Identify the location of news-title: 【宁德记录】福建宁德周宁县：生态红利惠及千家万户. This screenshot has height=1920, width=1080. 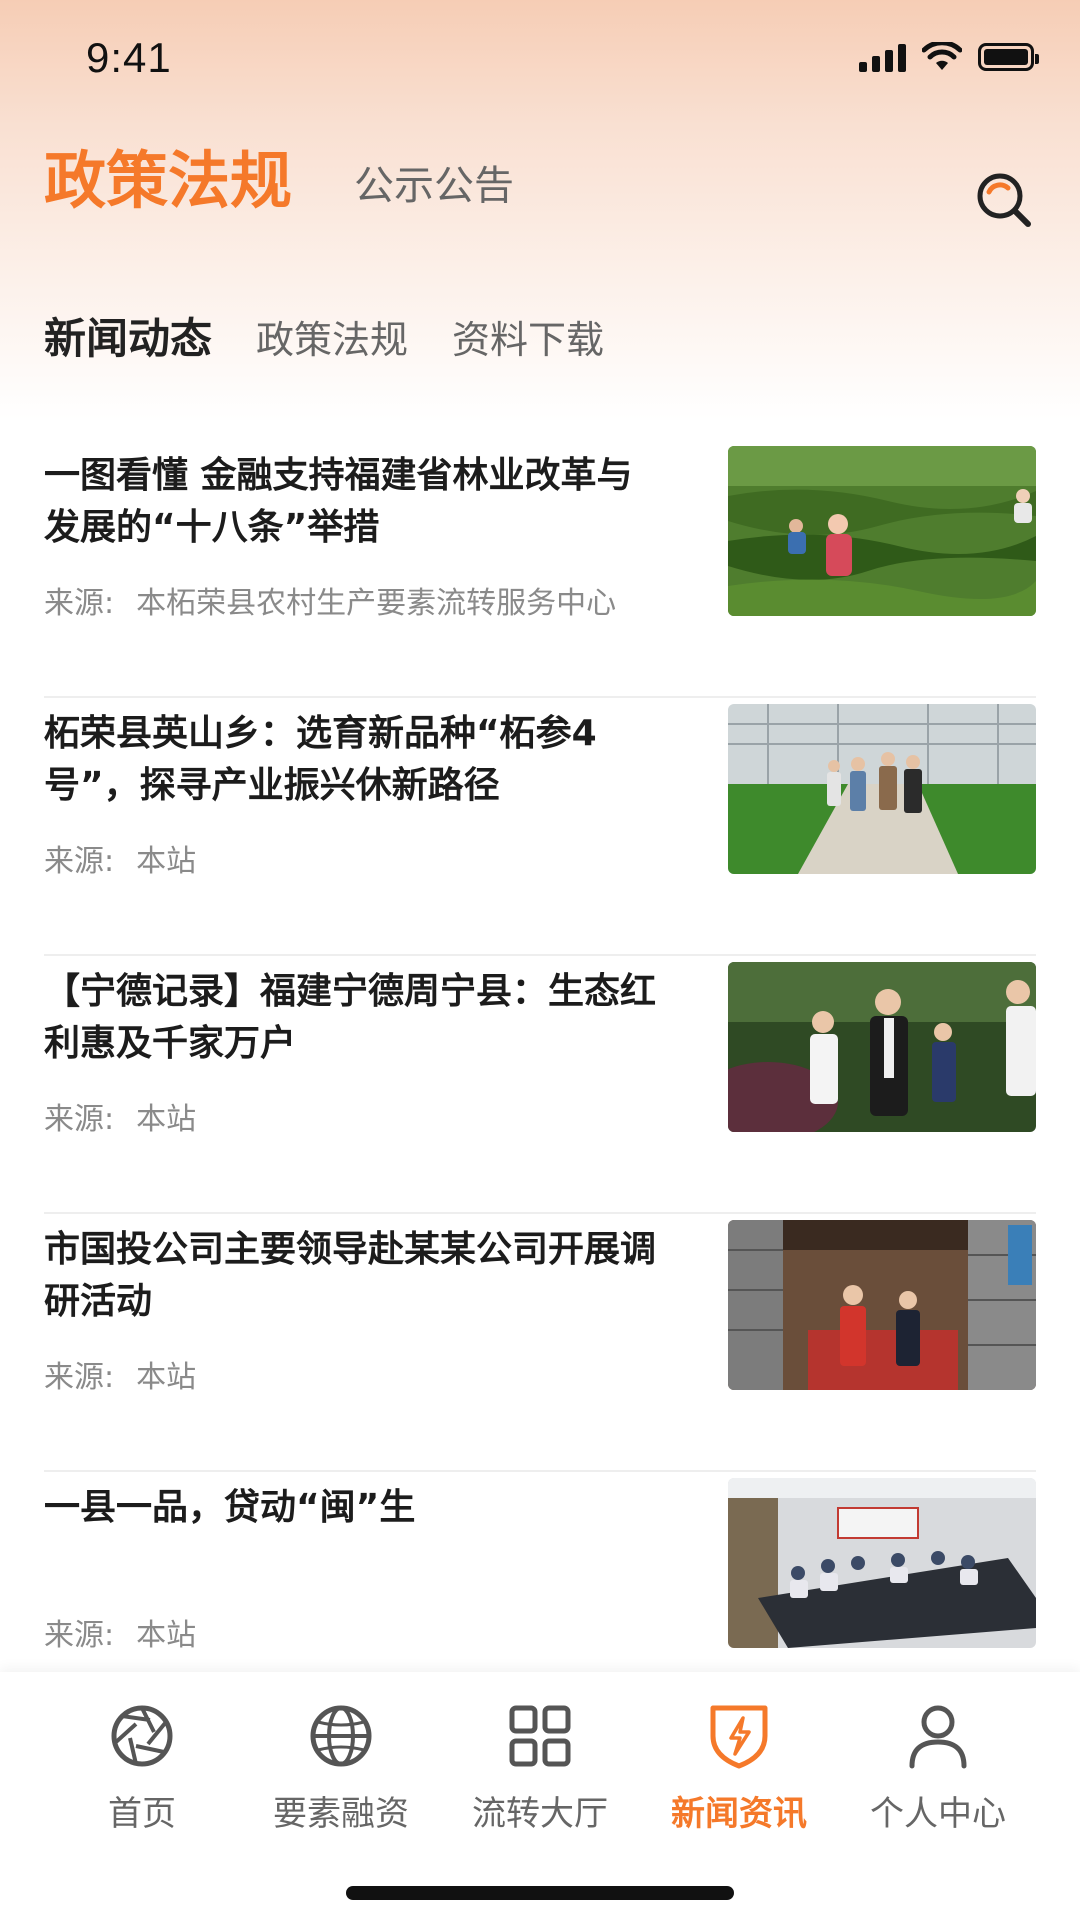
(350, 1017).